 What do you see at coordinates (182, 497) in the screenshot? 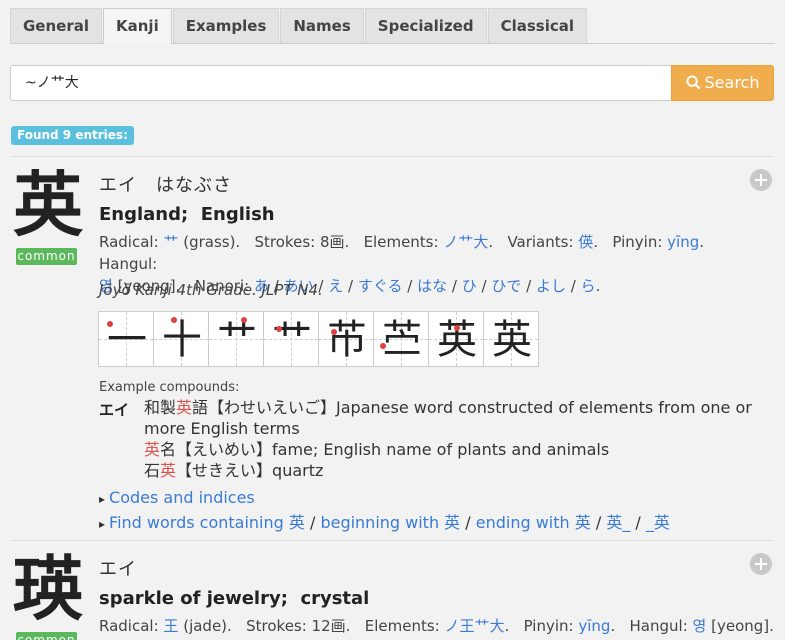
I see `codes-link: Codes and indices` at bounding box center [182, 497].